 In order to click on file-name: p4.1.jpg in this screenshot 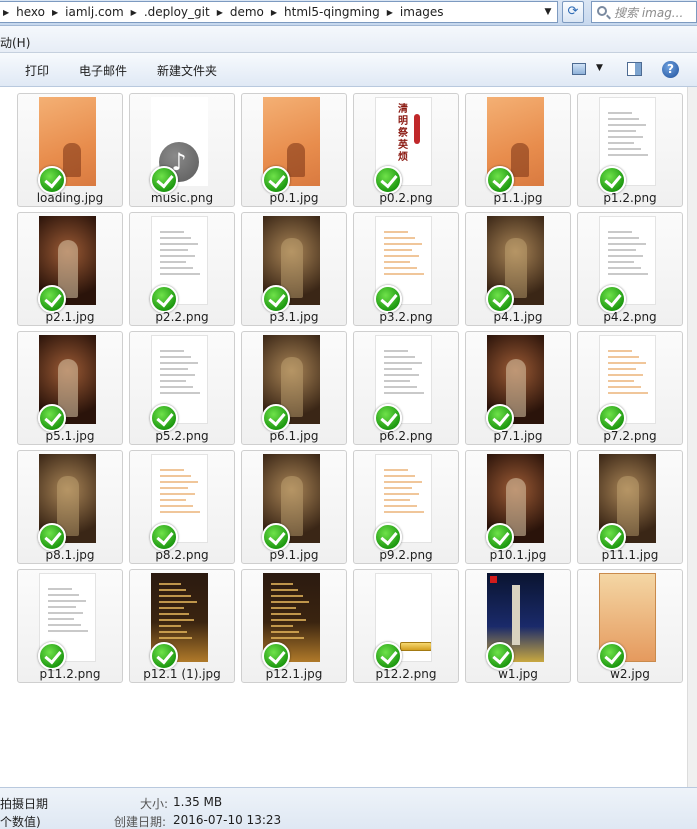, I will do `click(518, 317)`.